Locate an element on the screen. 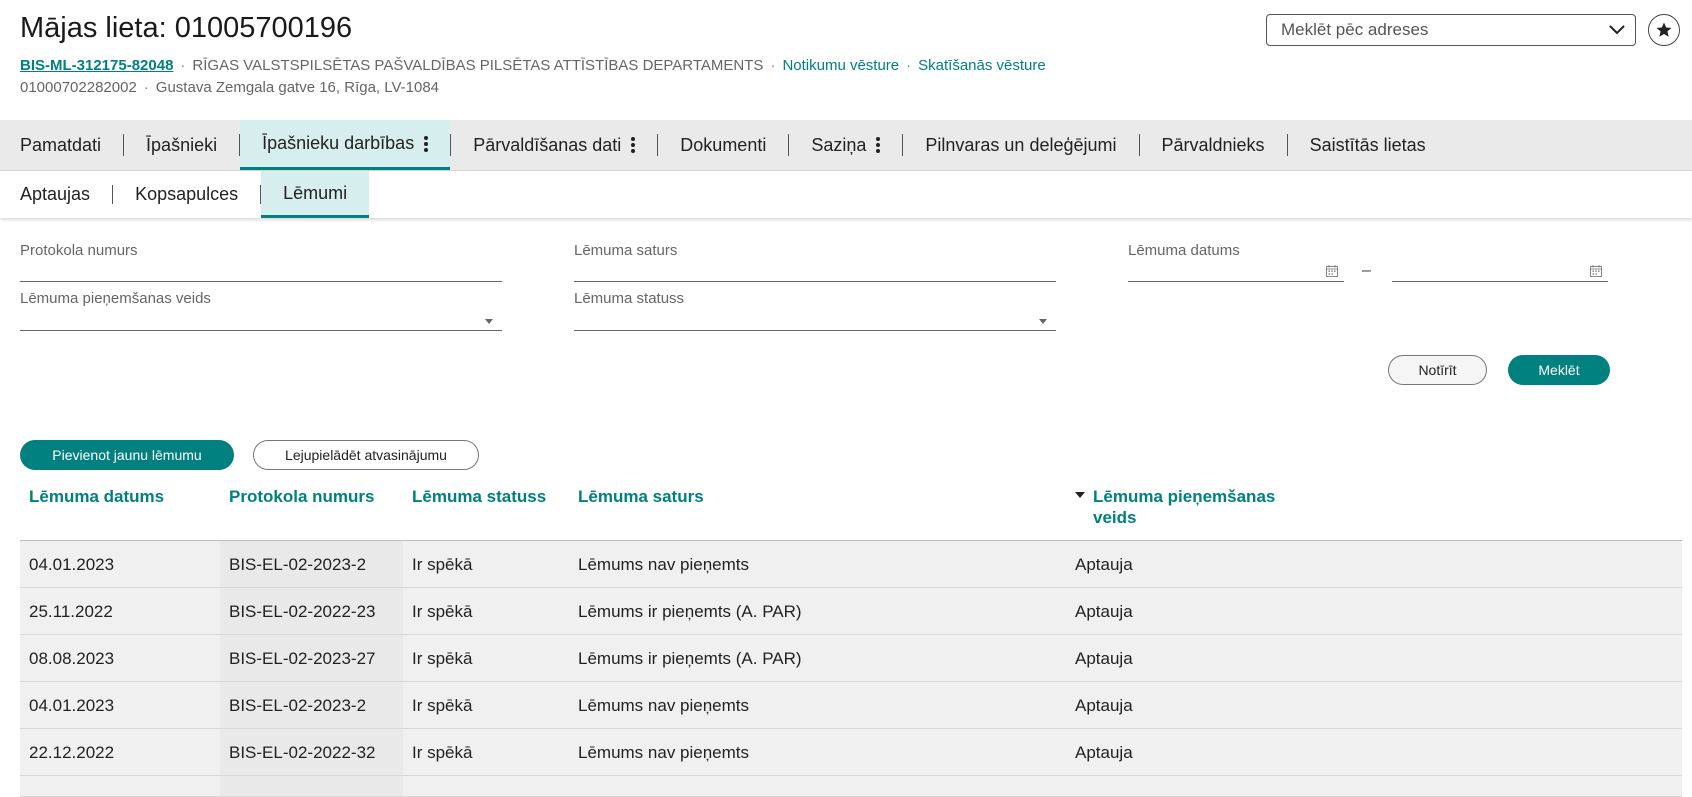  decision-date-from-field: Lēmuma datums is located at coordinates (1238, 262).